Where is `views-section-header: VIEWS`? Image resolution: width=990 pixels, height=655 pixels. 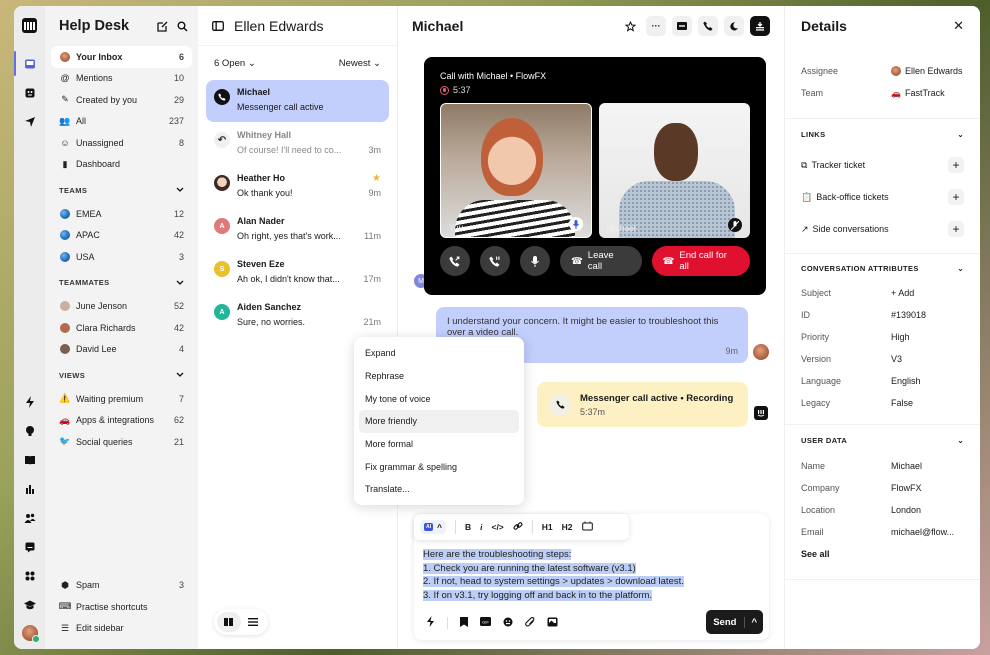 views-section-header: VIEWS is located at coordinates (121, 375).